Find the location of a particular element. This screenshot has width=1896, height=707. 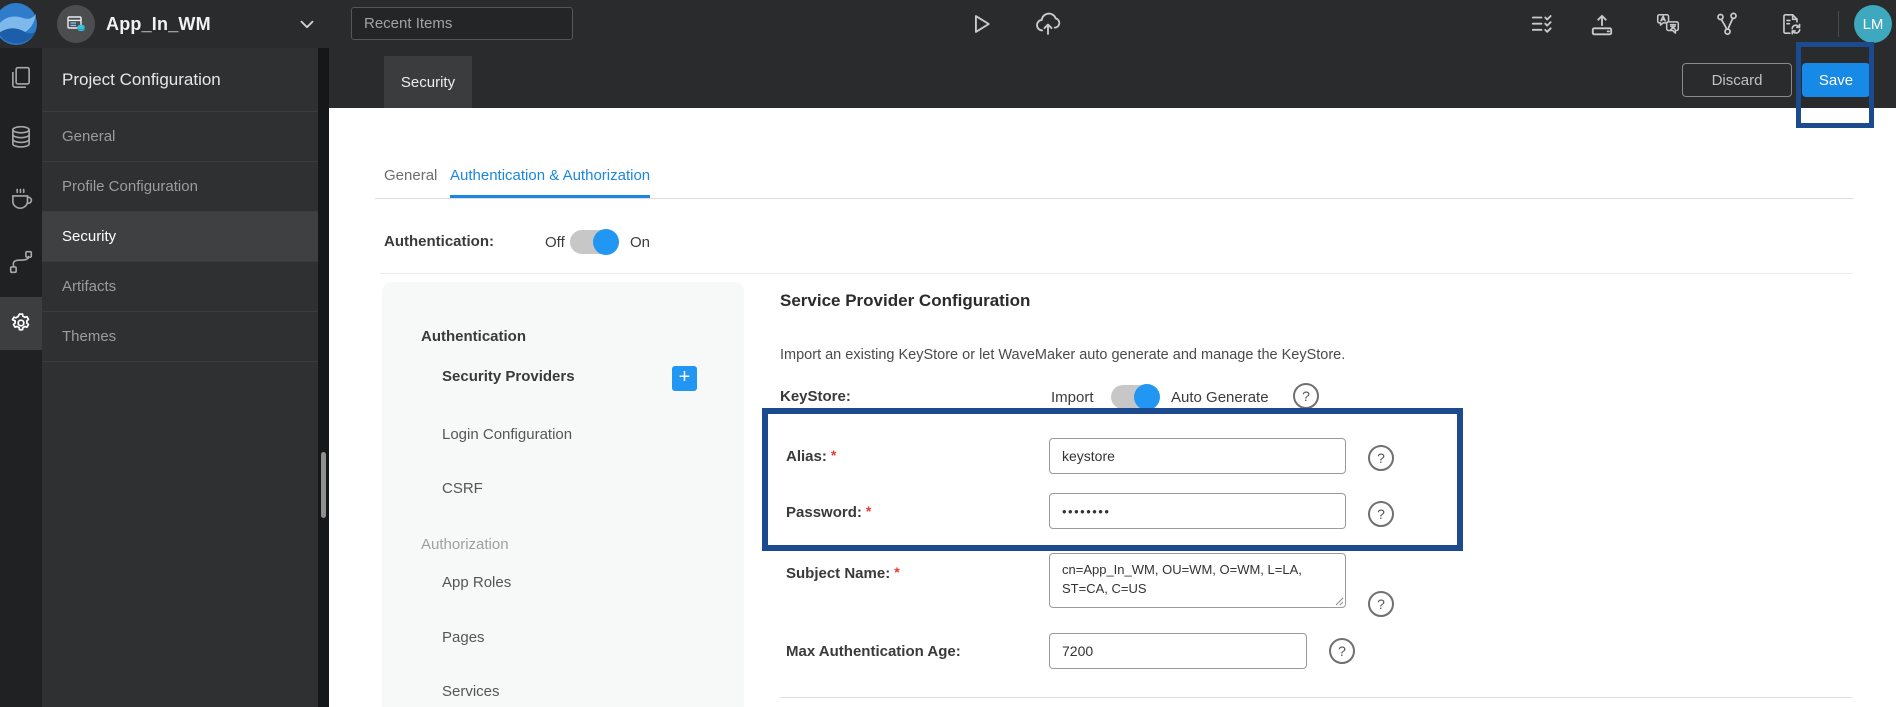

authentication-on-label: On is located at coordinates (640, 242).